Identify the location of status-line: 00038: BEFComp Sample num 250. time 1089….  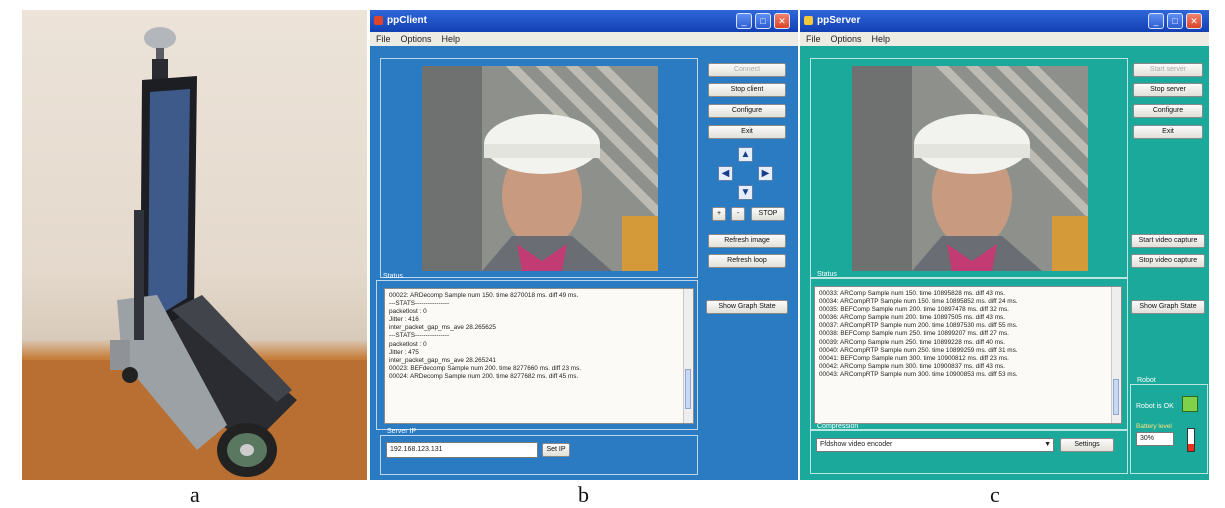
(914, 334).